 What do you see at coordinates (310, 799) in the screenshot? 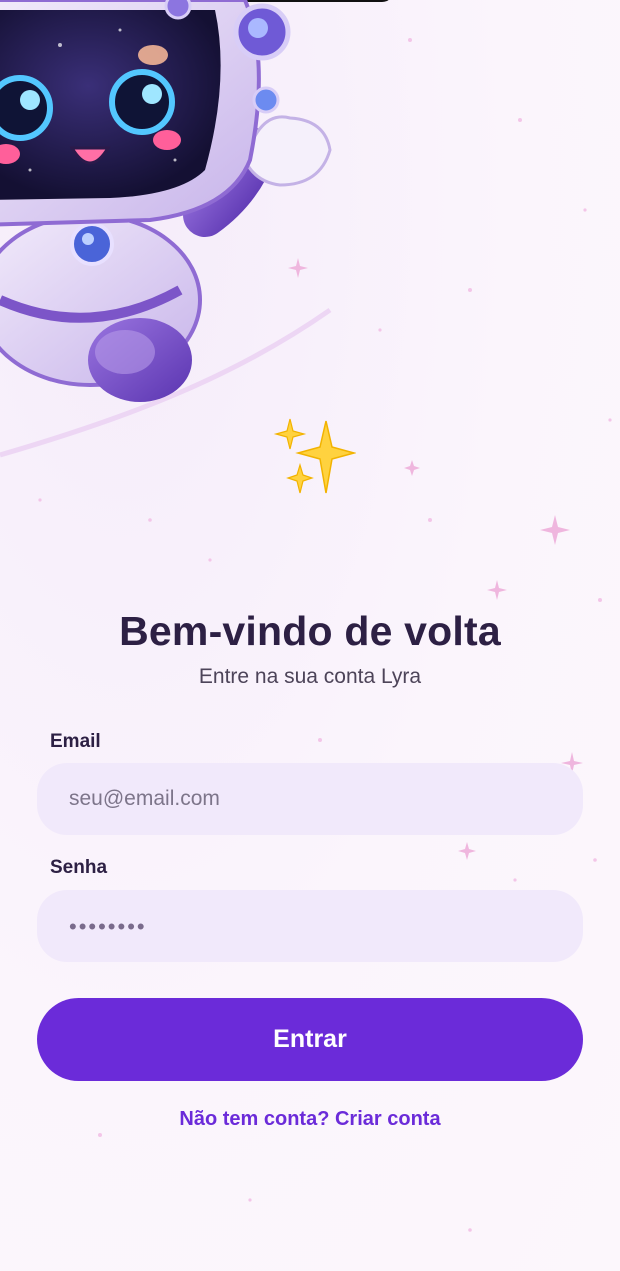
I see `email-input` at bounding box center [310, 799].